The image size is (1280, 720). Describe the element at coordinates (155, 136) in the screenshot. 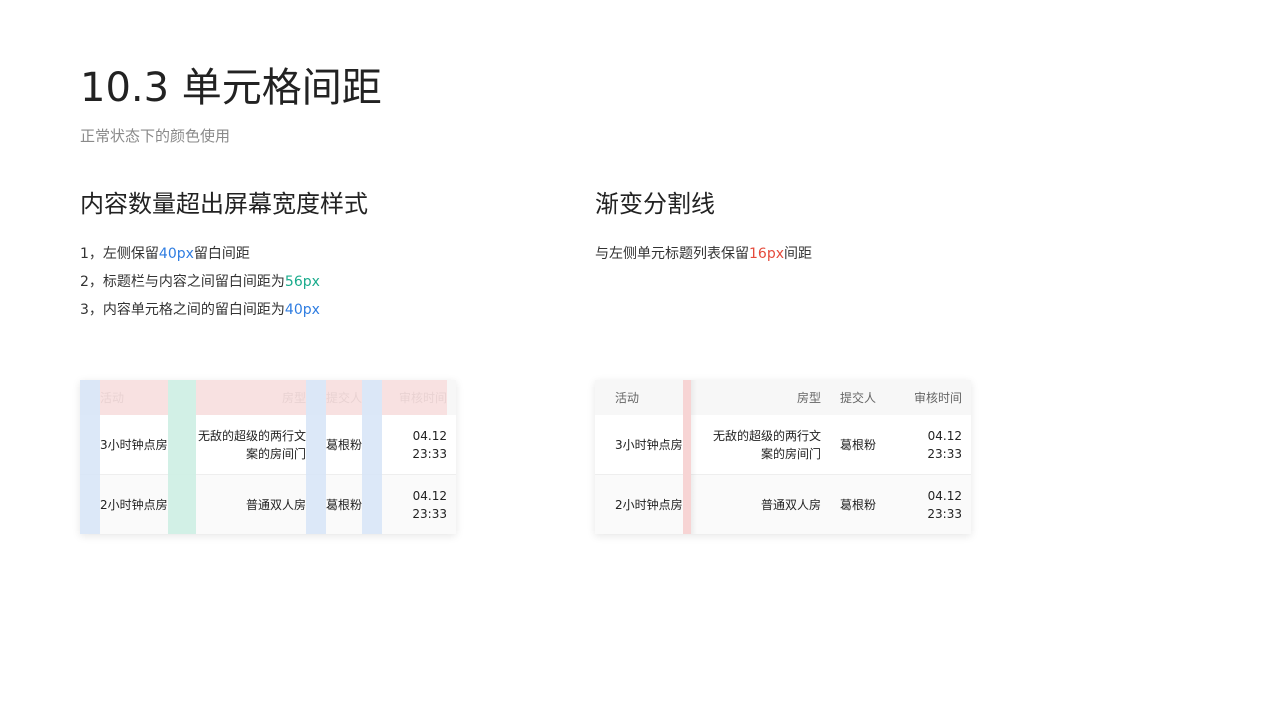

I see `page-subtitle: 正常状态下的颜色使用` at that location.